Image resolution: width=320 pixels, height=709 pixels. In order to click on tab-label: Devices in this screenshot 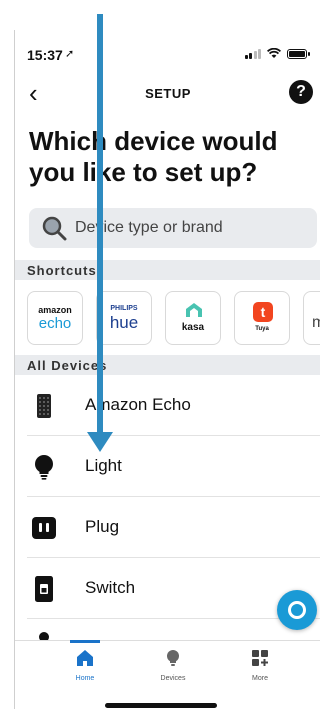, I will do `click(173, 678)`.